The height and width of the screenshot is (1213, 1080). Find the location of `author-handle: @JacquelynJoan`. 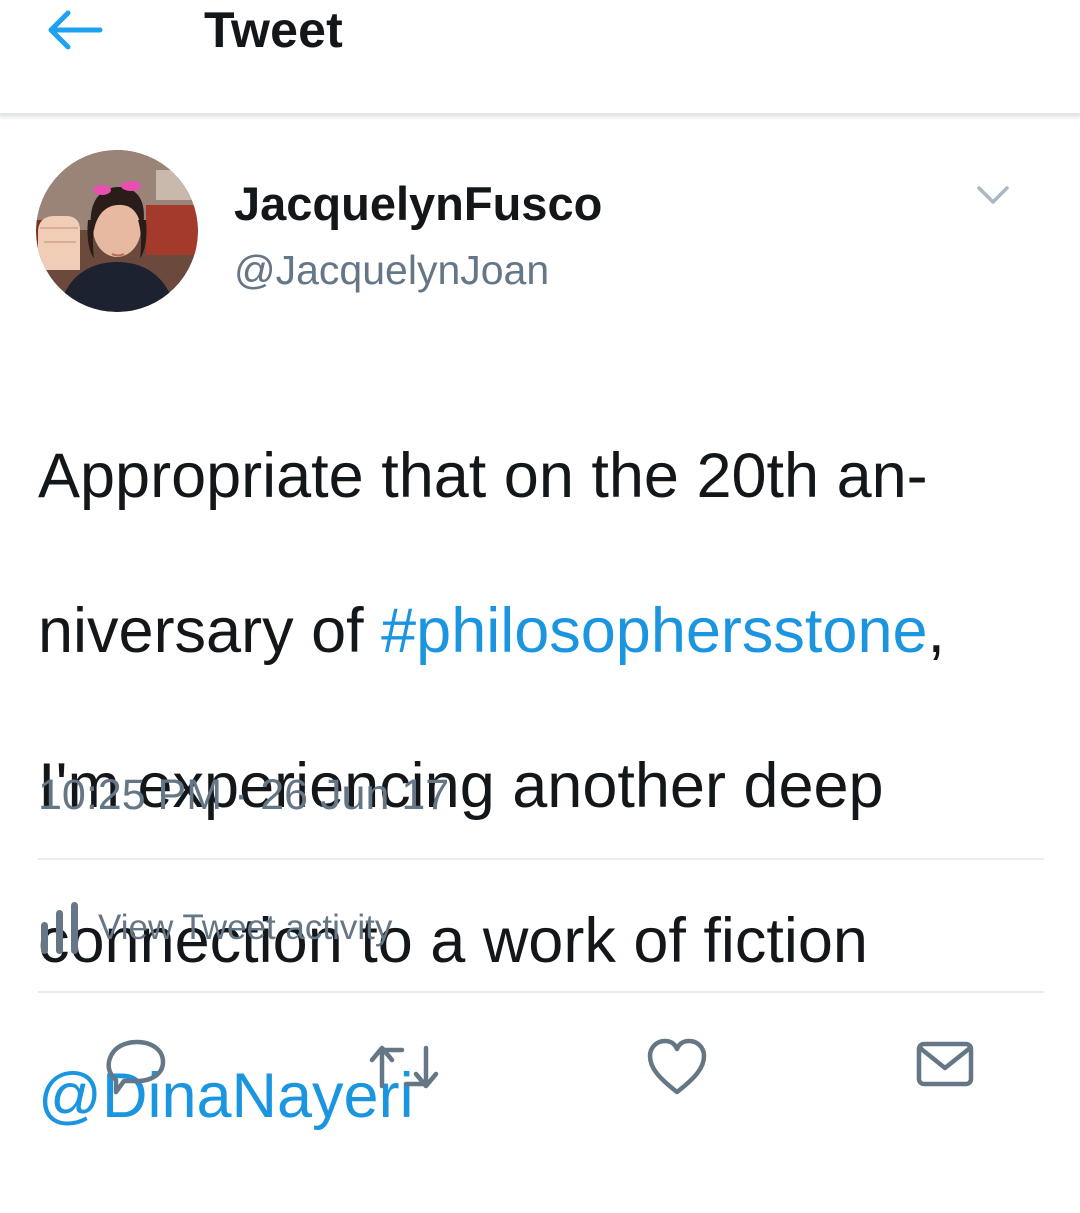

author-handle: @JacquelynJoan is located at coordinates (391, 270).